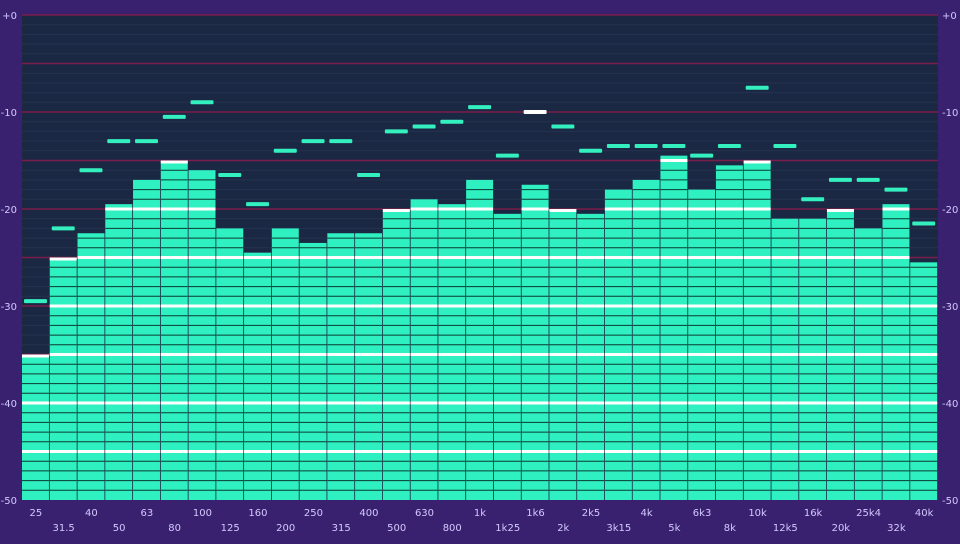 The image size is (960, 544). Describe the element at coordinates (63, 228) in the screenshot. I see `peak-marker-31.5` at that location.